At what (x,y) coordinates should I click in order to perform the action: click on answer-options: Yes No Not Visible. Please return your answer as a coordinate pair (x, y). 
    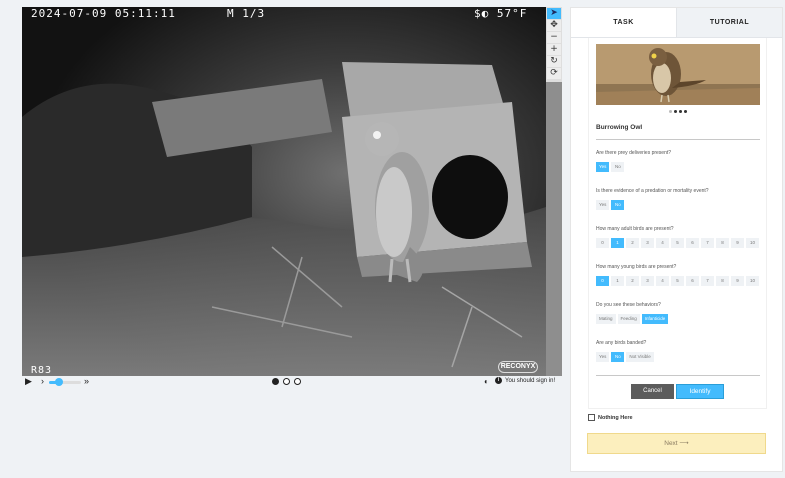
    Looking at the image, I should click on (625, 357).